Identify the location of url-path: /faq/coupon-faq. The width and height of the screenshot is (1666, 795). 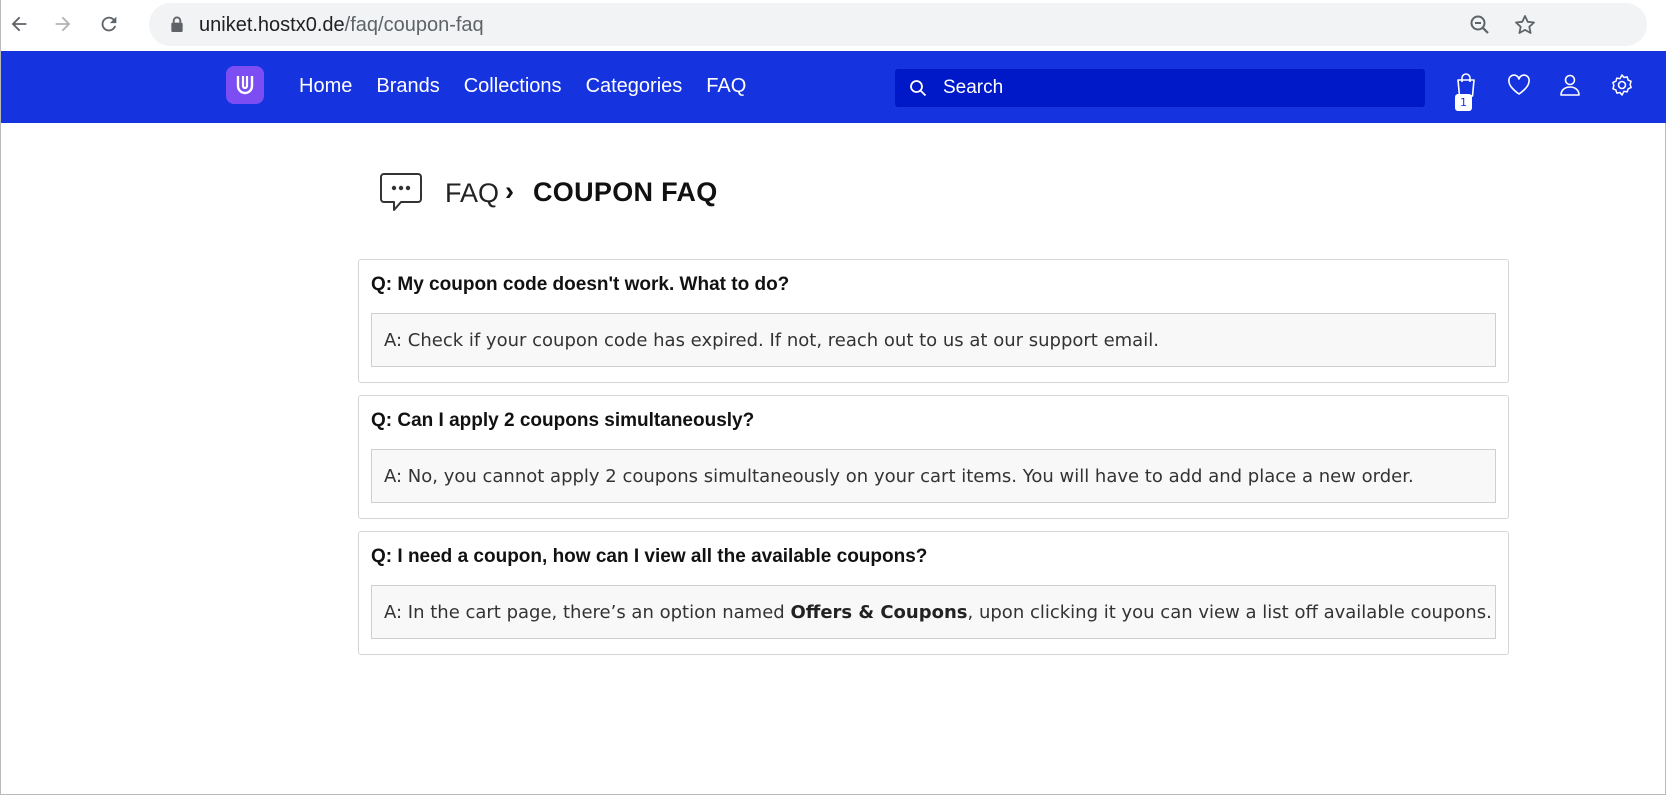
(414, 25).